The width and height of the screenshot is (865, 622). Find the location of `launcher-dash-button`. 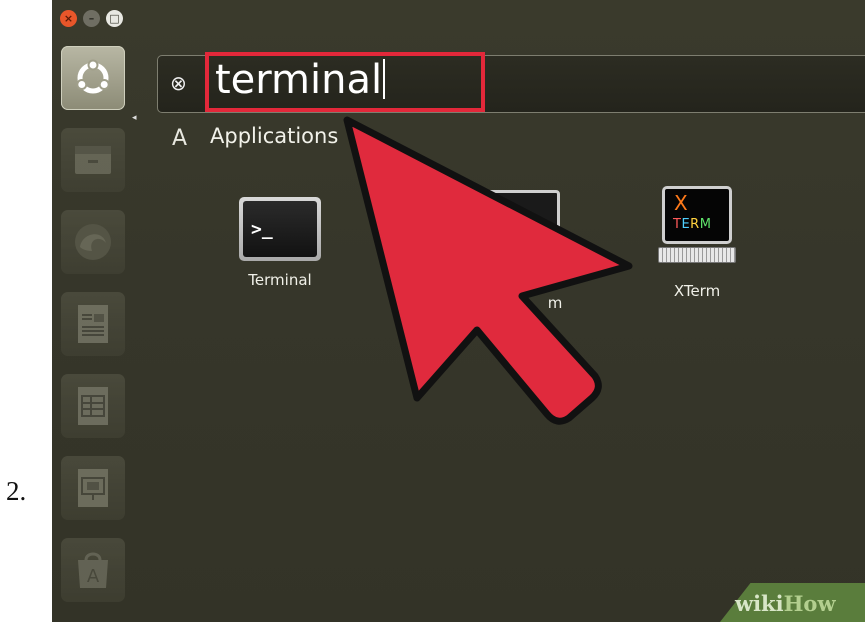

launcher-dash-button is located at coordinates (93, 78).